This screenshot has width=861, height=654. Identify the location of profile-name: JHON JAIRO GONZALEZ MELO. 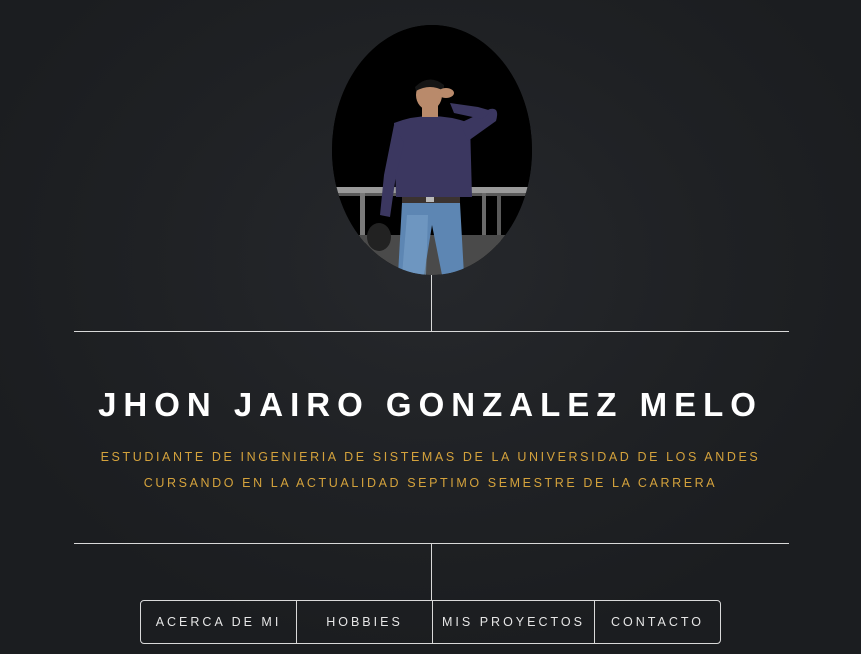
(430, 404).